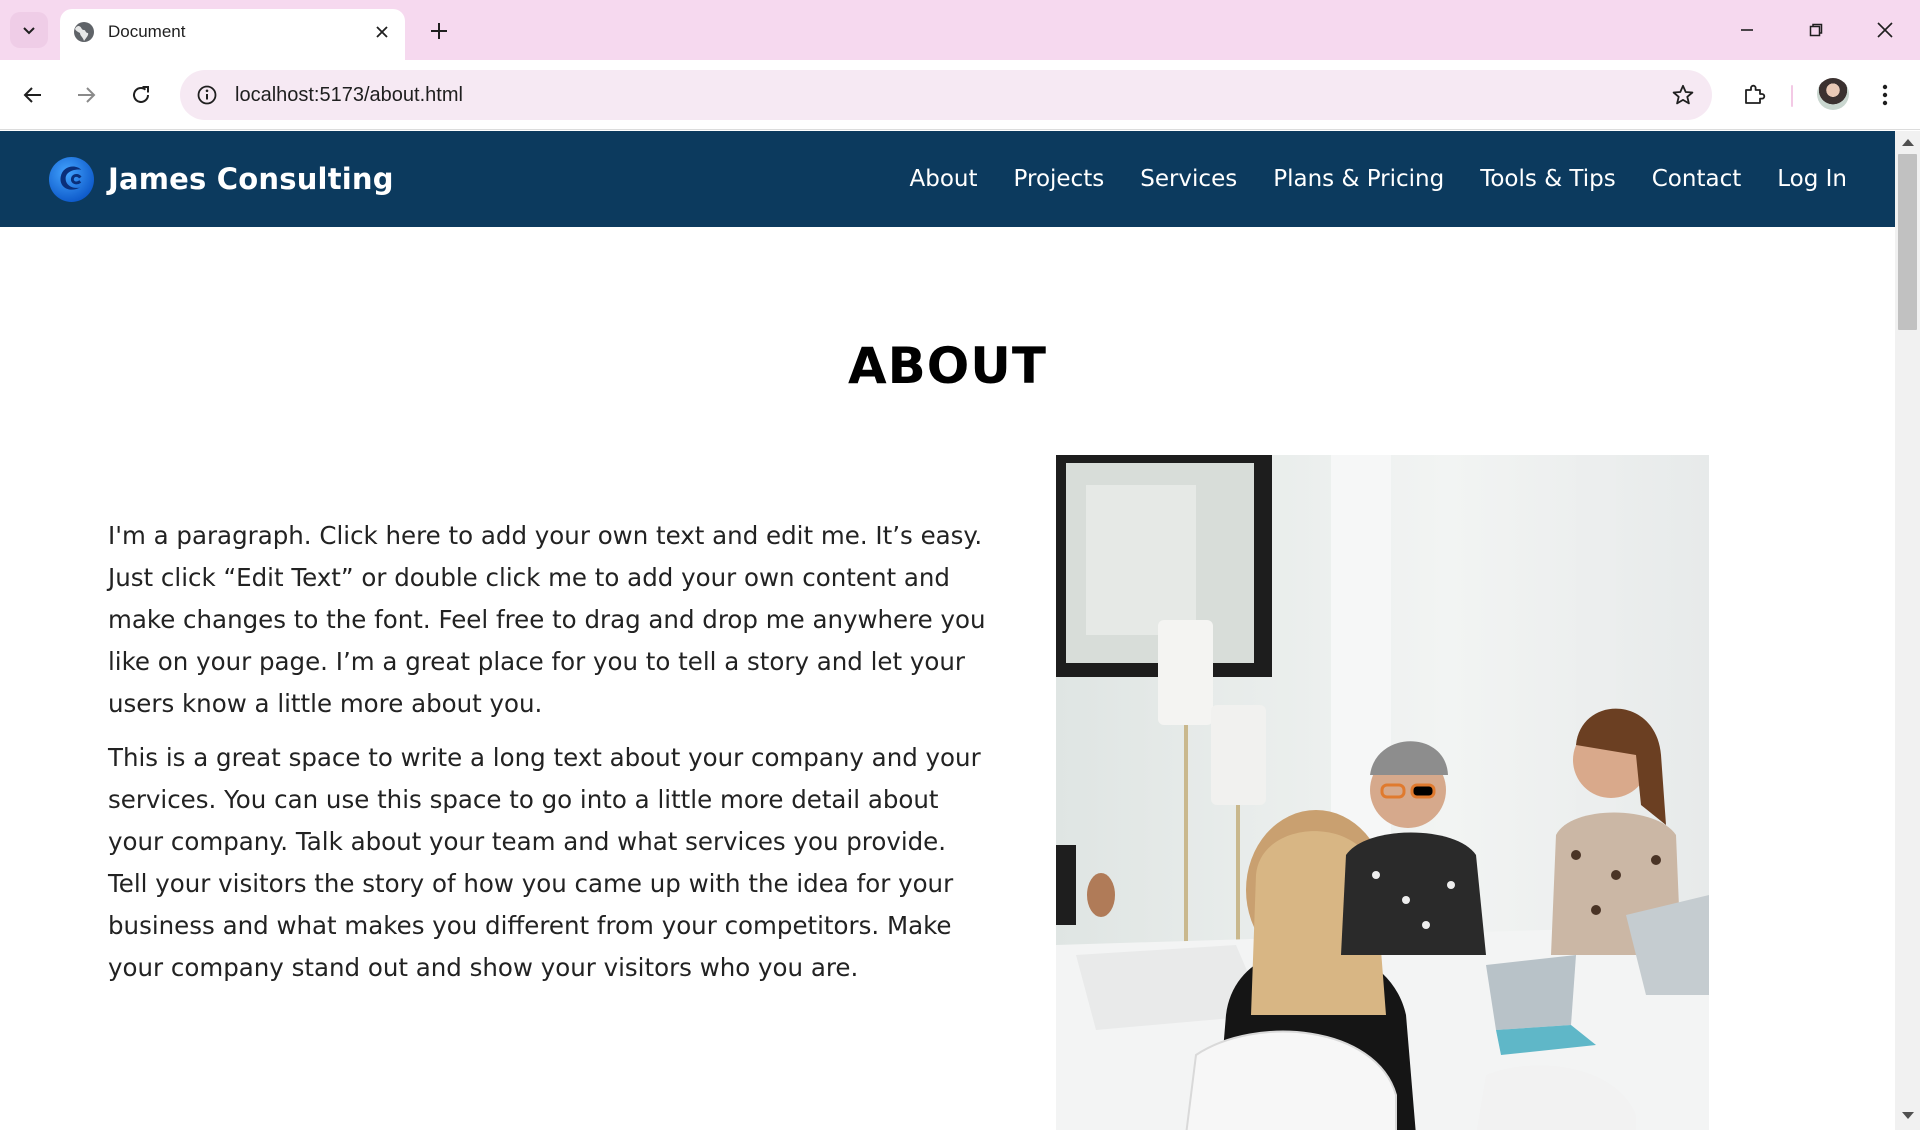  I want to click on site-info-icon, so click(207, 95).